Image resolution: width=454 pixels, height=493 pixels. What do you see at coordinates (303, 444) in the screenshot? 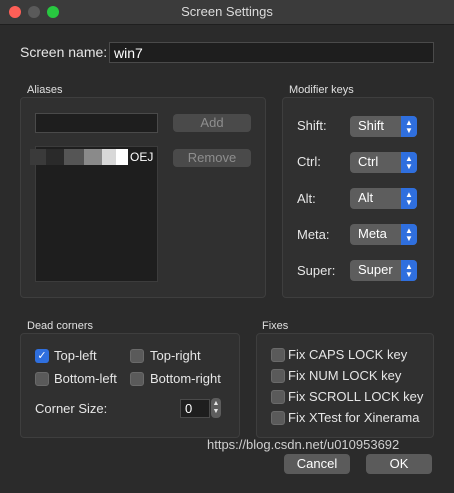
I see `watermark-text: https://blog.csdn.net/u010953692` at bounding box center [303, 444].